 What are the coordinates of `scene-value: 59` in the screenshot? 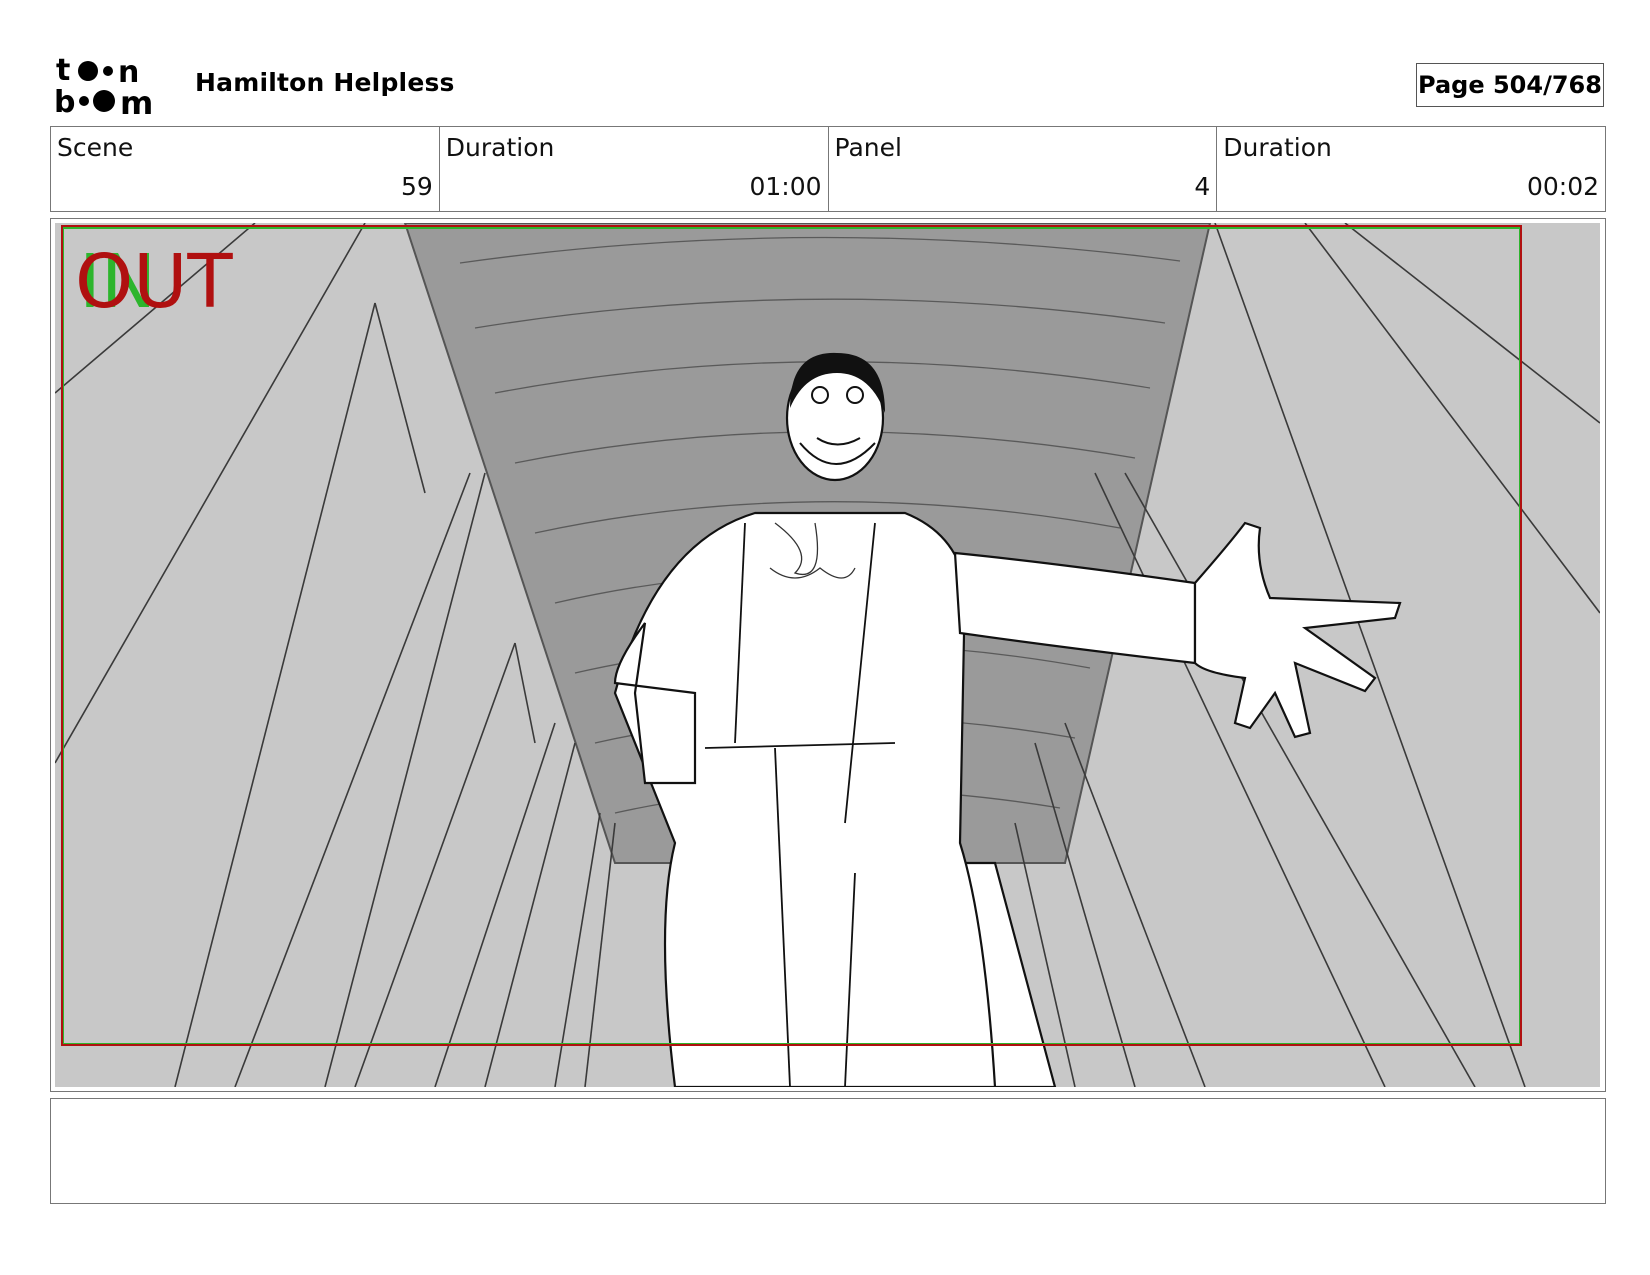 It's located at (416, 186).